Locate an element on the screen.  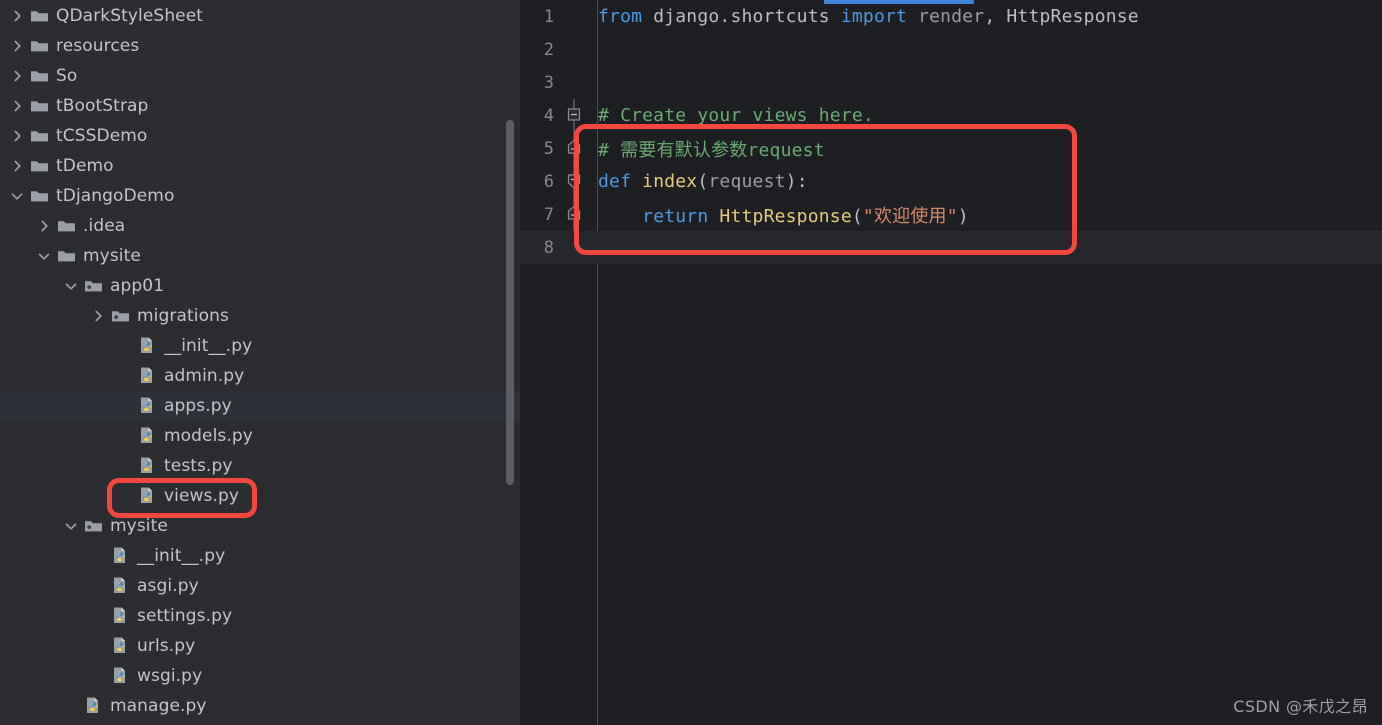
tree-item-tdjangodemo: tDjangoDemo is located at coordinates (260, 196).